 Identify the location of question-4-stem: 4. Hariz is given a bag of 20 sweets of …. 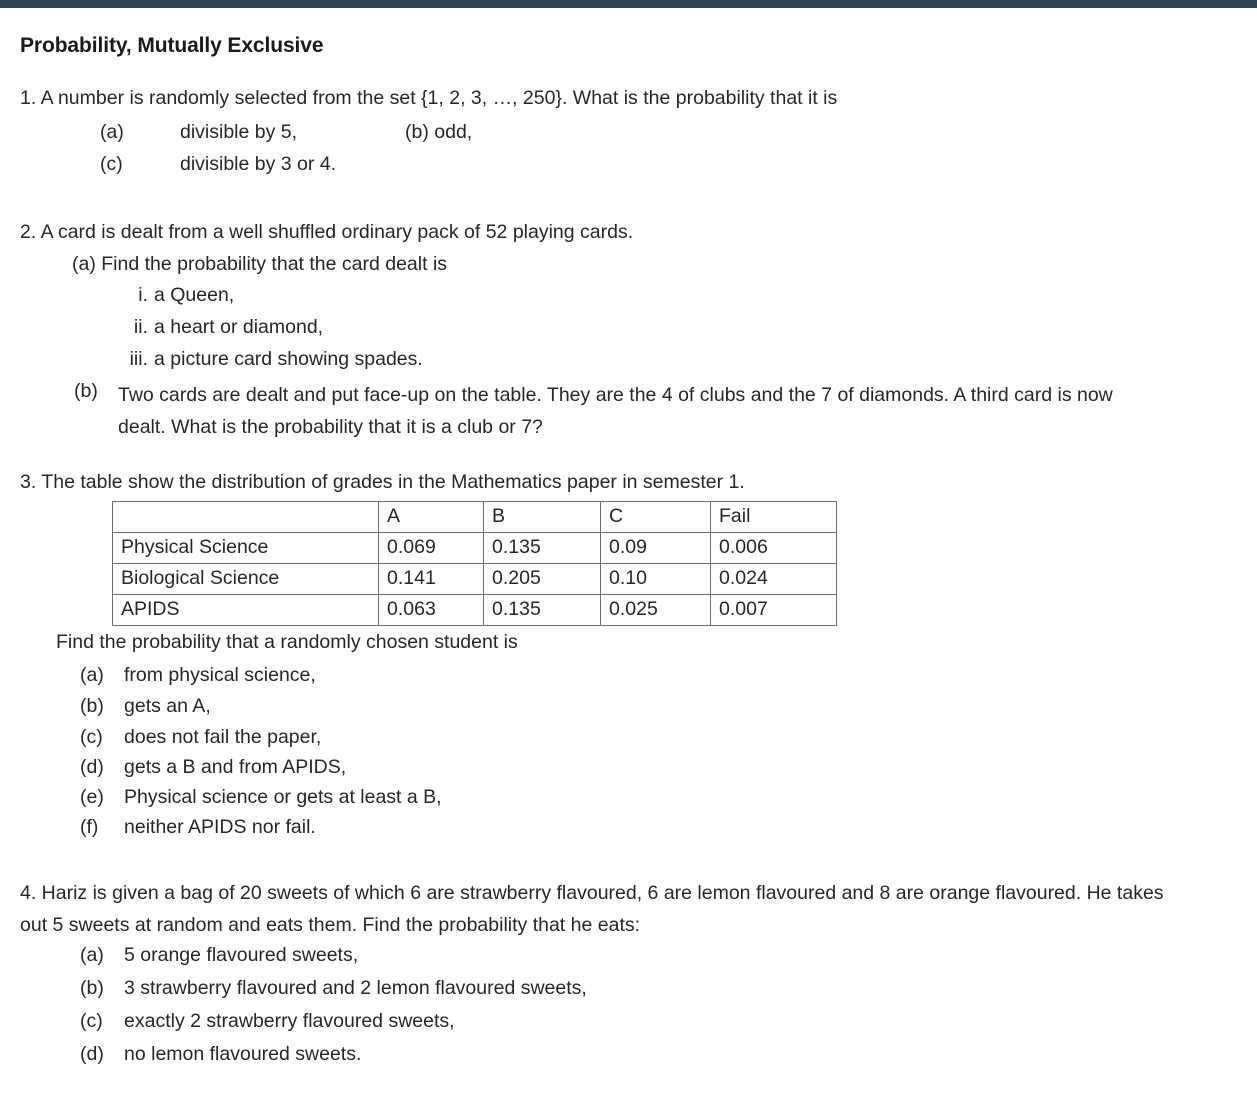
(592, 909).